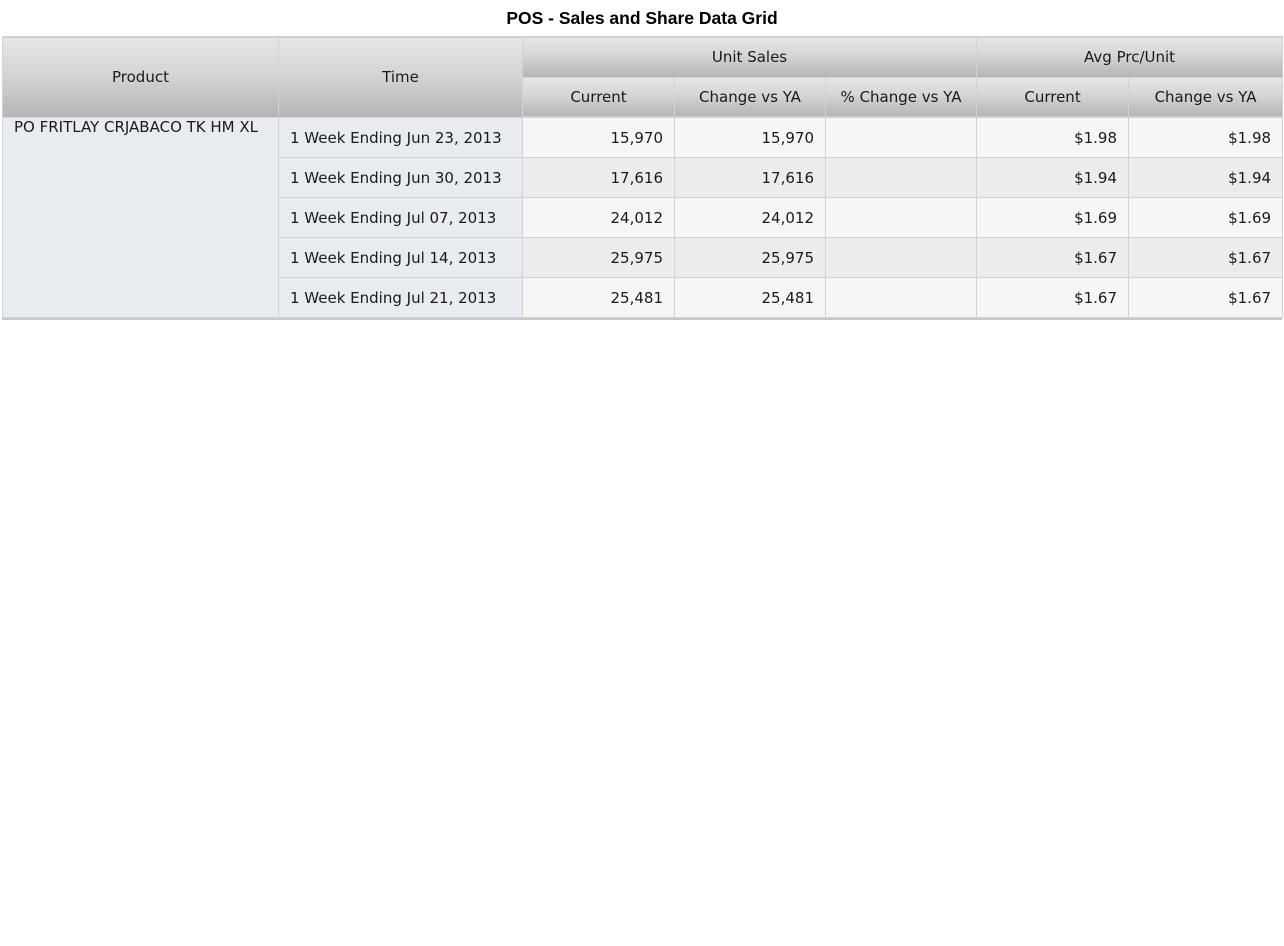 Image resolution: width=1284 pixels, height=946 pixels. Describe the element at coordinates (750, 257) in the screenshot. I see `unit-sales-change-cell: 25,975` at that location.